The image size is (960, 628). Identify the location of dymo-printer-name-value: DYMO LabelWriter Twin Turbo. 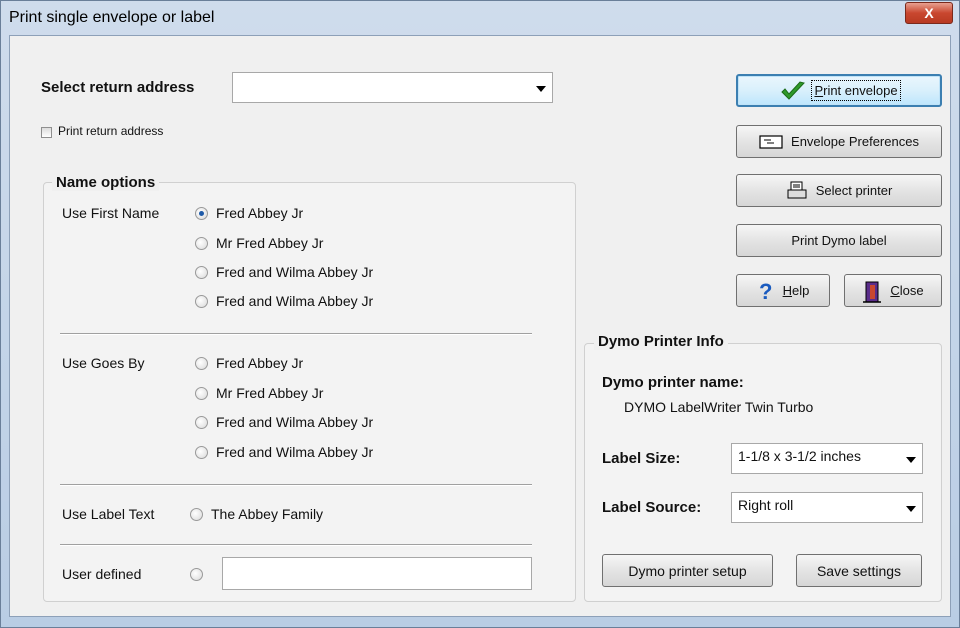
(719, 407).